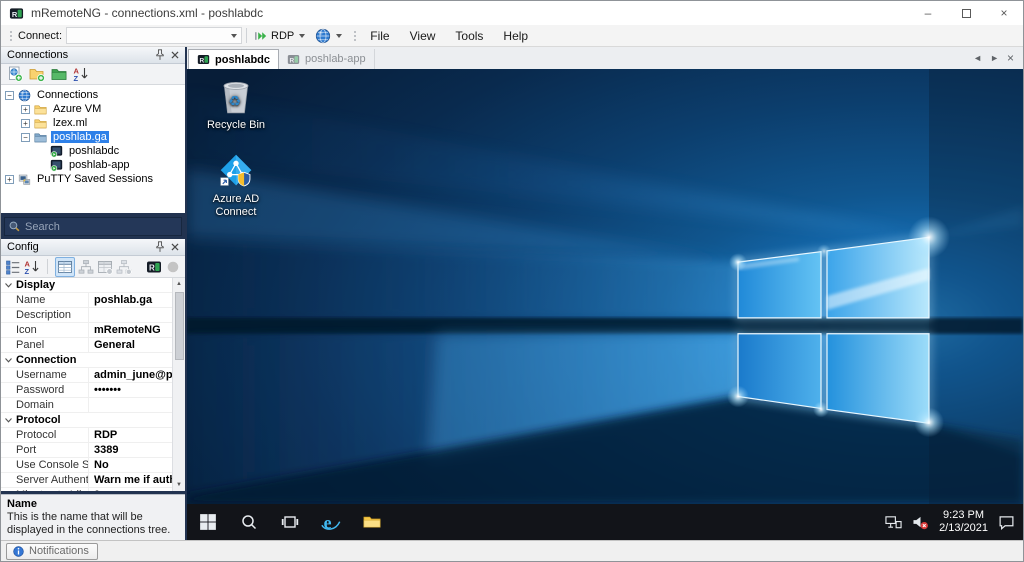  What do you see at coordinates (93, 123) in the screenshot?
I see `tree-item-lzex-ml: + lzex.ml` at bounding box center [93, 123].